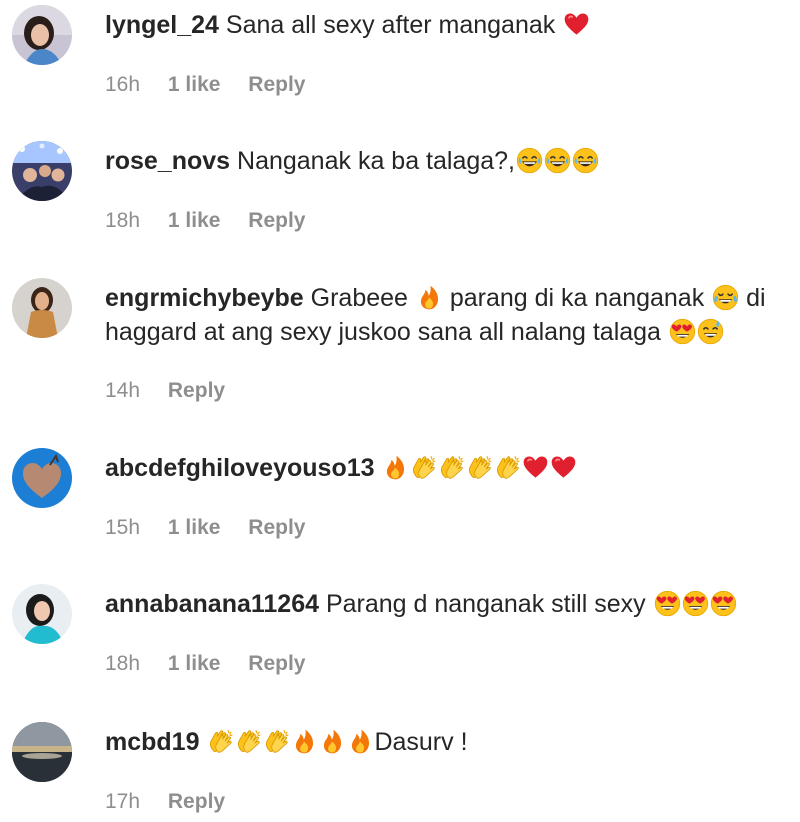 The width and height of the screenshot is (800, 822). Describe the element at coordinates (162, 25) in the screenshot. I see `comment-username: lyngel_24` at that location.